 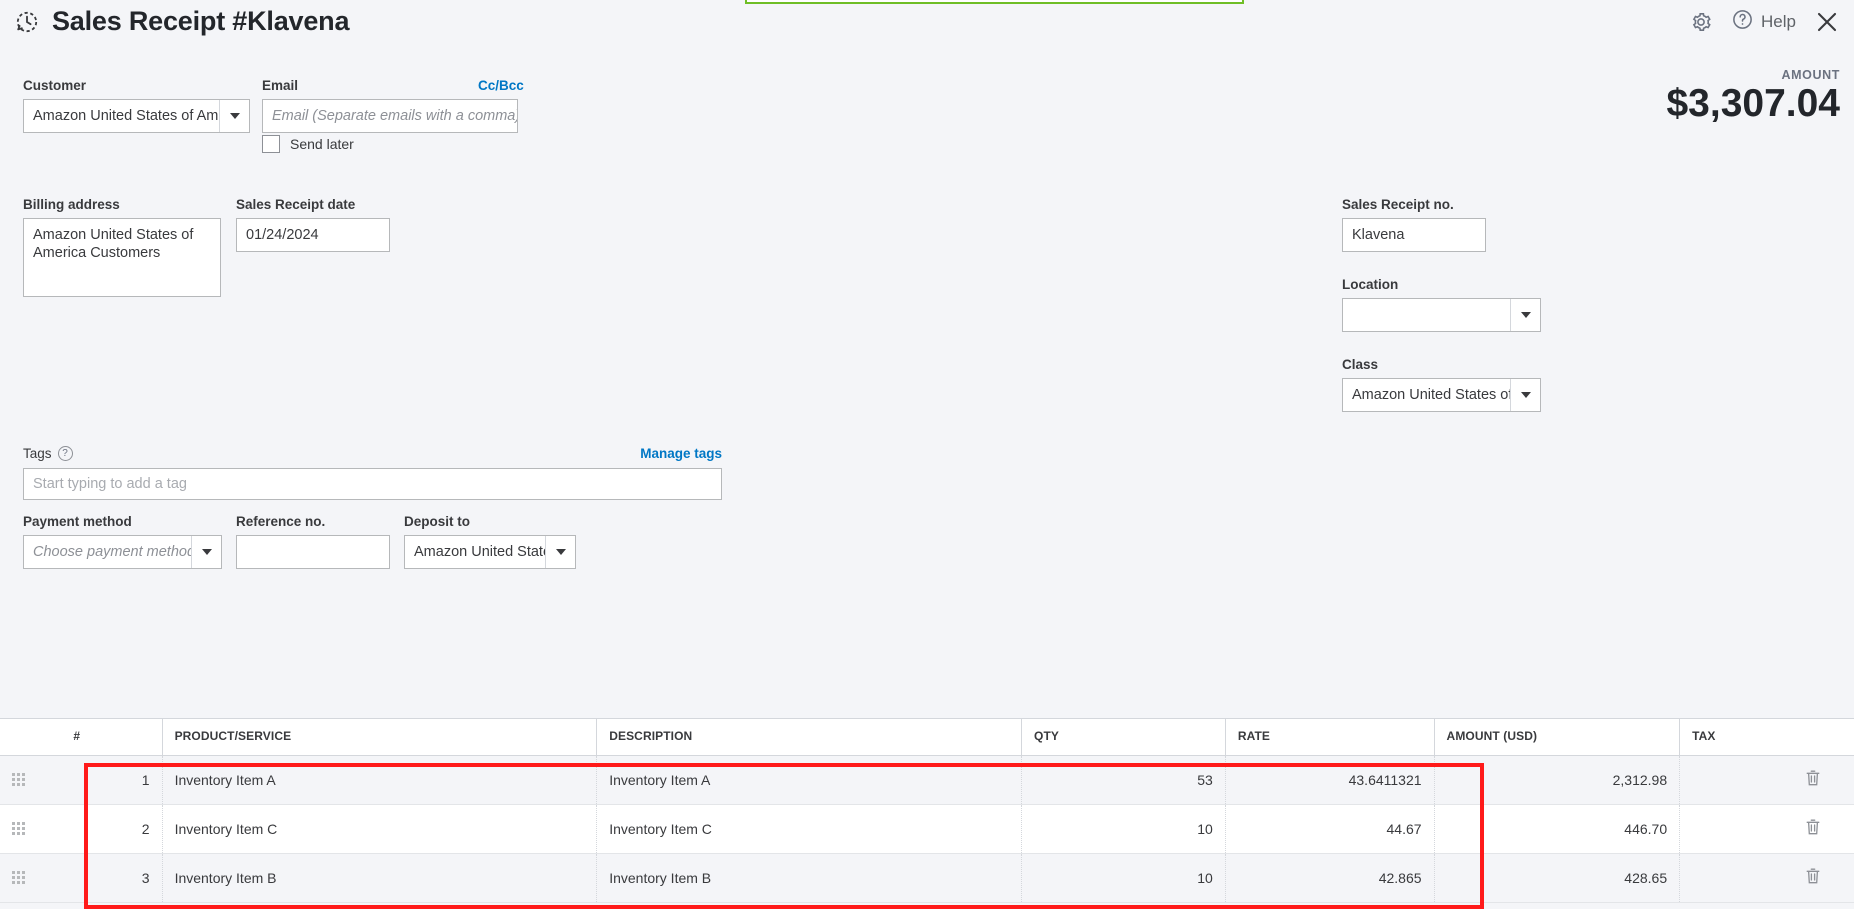 What do you see at coordinates (390, 116) in the screenshot?
I see `email-input: Email (Separate emails with a comma)` at bounding box center [390, 116].